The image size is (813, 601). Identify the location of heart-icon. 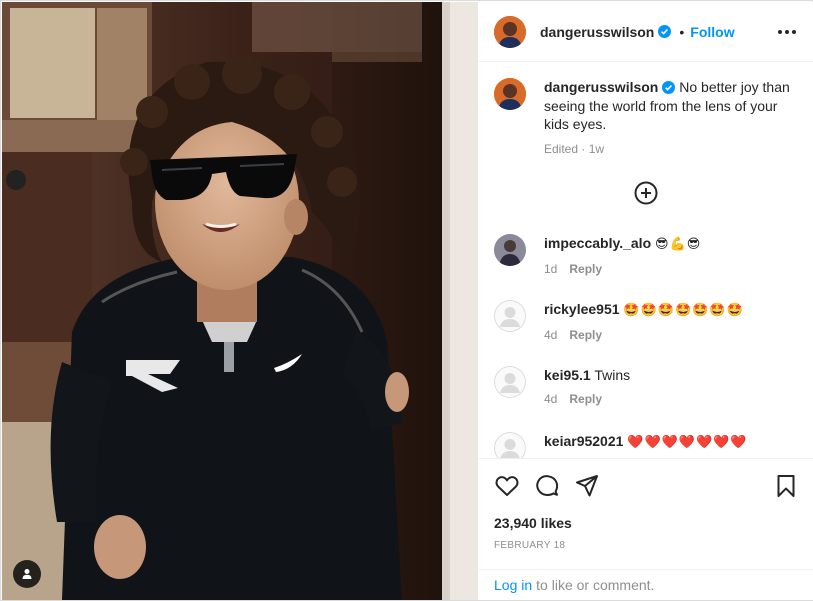
(507, 486).